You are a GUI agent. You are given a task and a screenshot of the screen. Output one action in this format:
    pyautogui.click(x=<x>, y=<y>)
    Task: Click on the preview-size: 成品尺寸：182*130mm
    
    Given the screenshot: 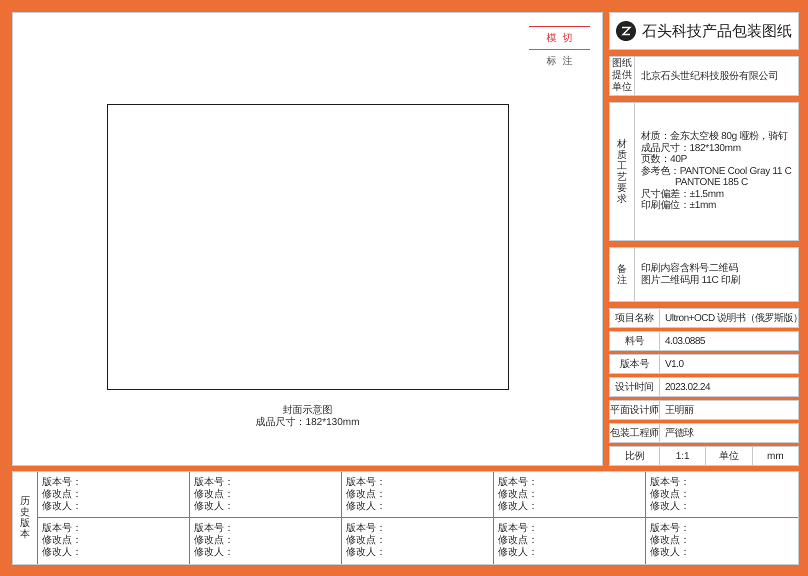 What is the action you would take?
    pyautogui.click(x=308, y=423)
    